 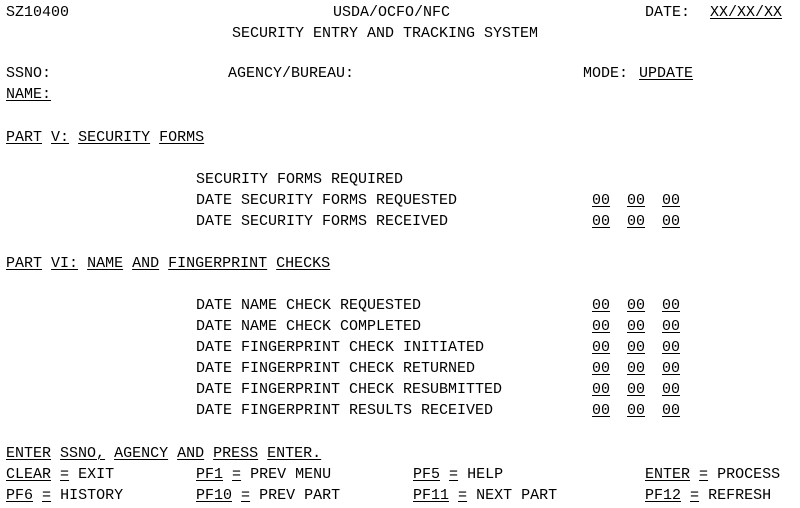 I want to click on function-key-action: PREV PART, so click(x=300, y=495).